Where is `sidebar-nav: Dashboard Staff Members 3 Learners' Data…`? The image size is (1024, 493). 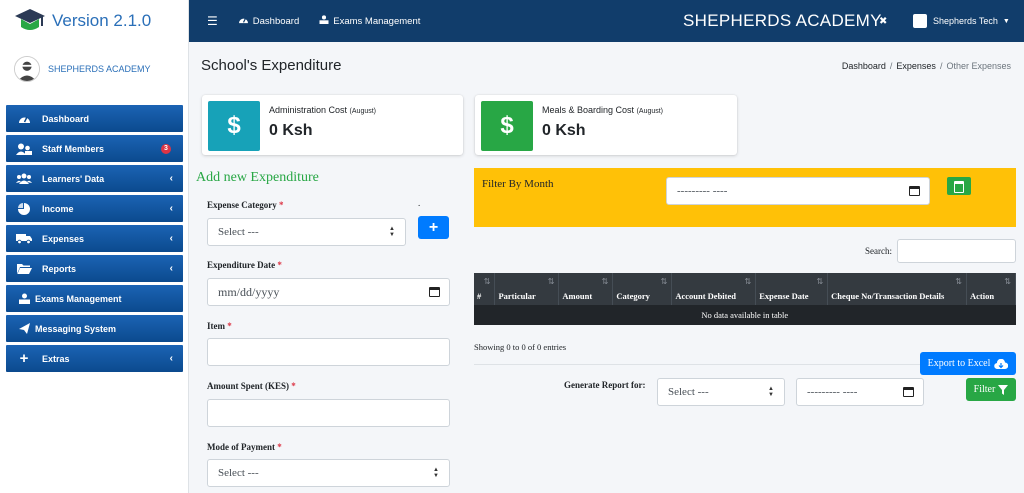 sidebar-nav: Dashboard Staff Members 3 Learners' Data… is located at coordinates (94, 240).